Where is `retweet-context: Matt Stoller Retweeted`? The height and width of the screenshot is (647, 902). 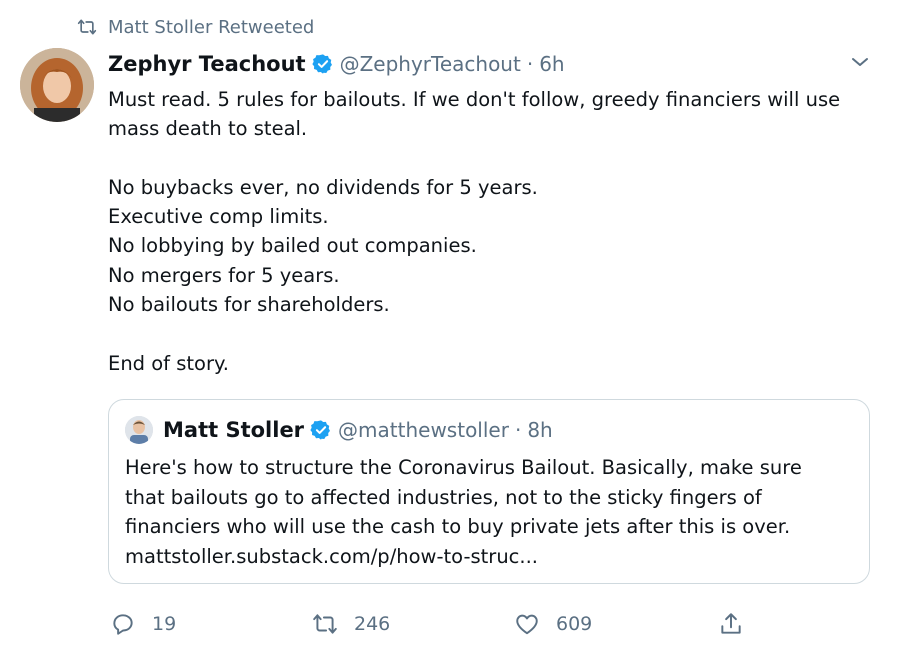 retweet-context: Matt Stoller Retweeted is located at coordinates (195, 27).